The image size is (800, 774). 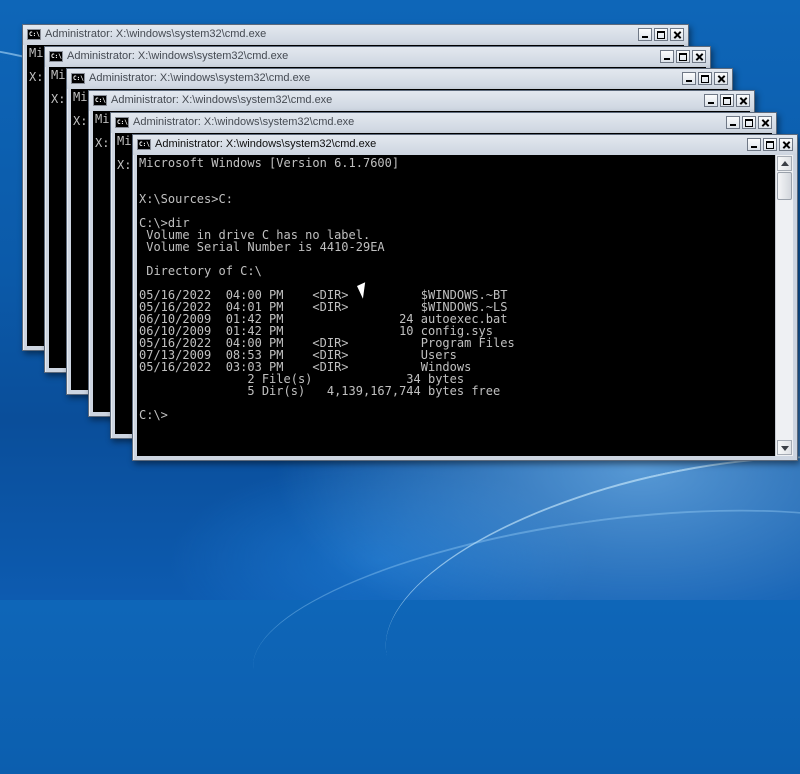 What do you see at coordinates (784, 163) in the screenshot?
I see `scroll-up-arrow-icon` at bounding box center [784, 163].